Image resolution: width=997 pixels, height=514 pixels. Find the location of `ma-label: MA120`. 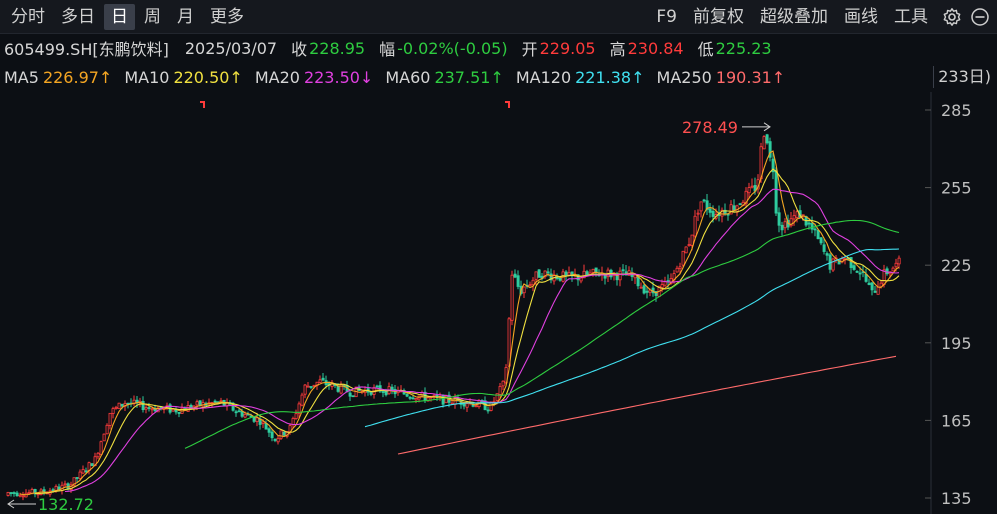

ma-label: MA120 is located at coordinates (543, 77).